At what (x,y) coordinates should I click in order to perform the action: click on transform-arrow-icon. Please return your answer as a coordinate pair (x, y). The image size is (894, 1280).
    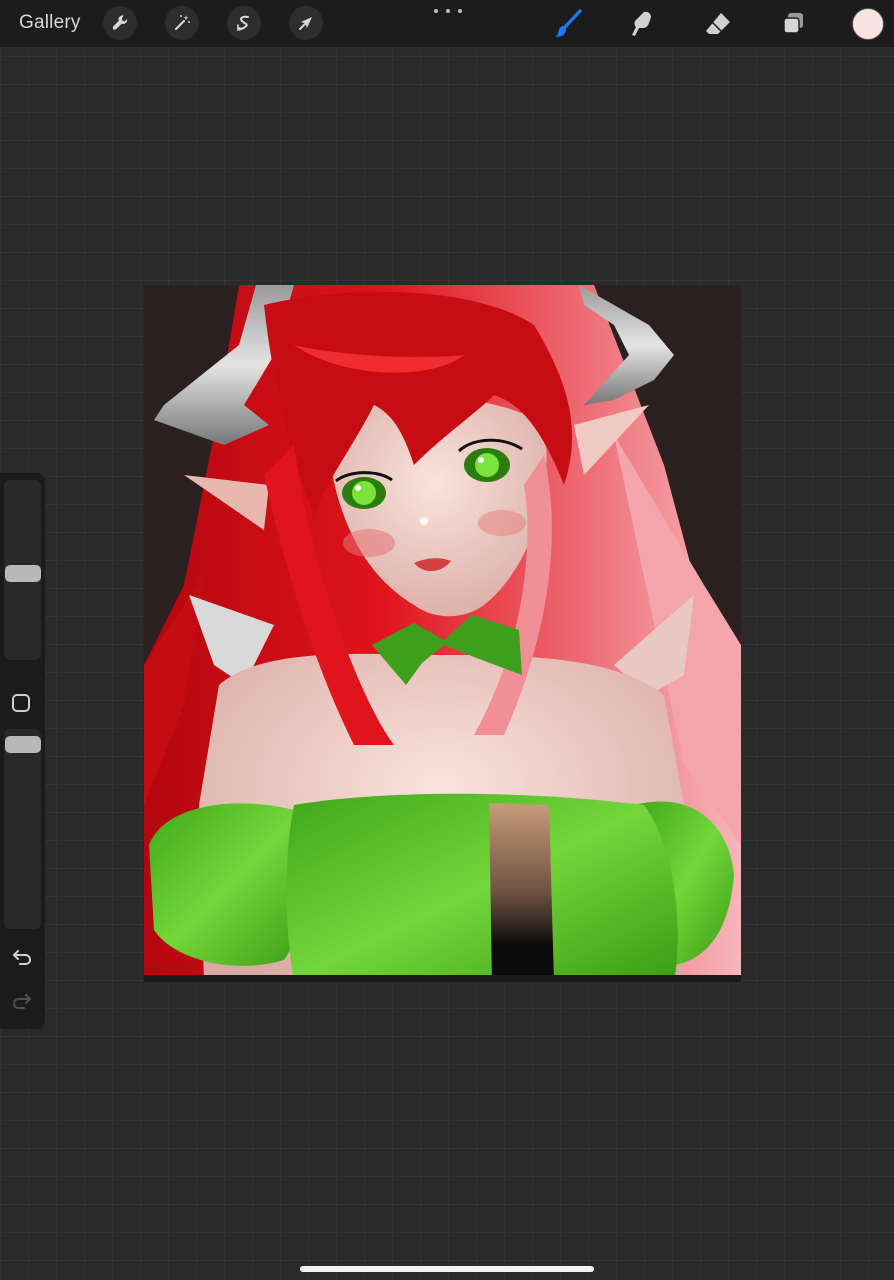
    Looking at the image, I should click on (305, 23).